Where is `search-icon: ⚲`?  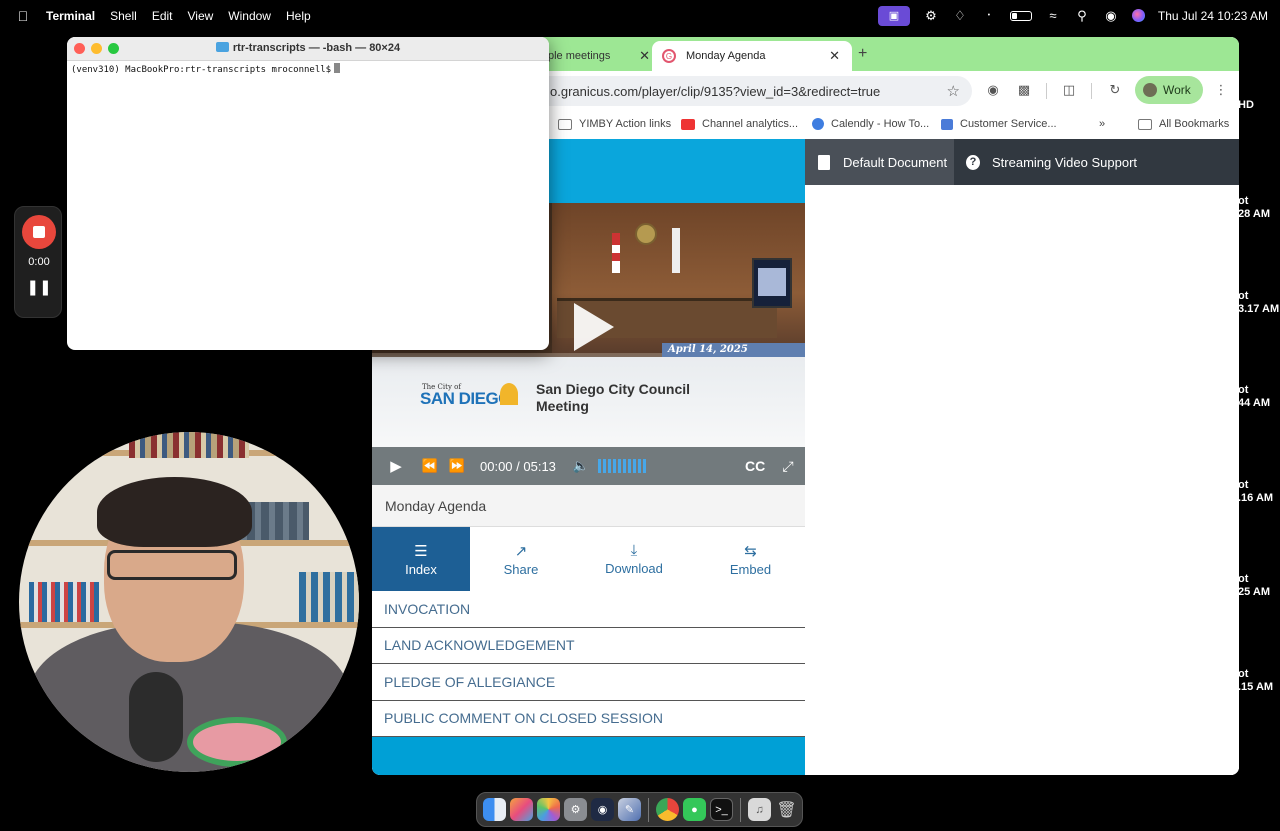
search-icon: ⚲ is located at coordinates (1082, 15).